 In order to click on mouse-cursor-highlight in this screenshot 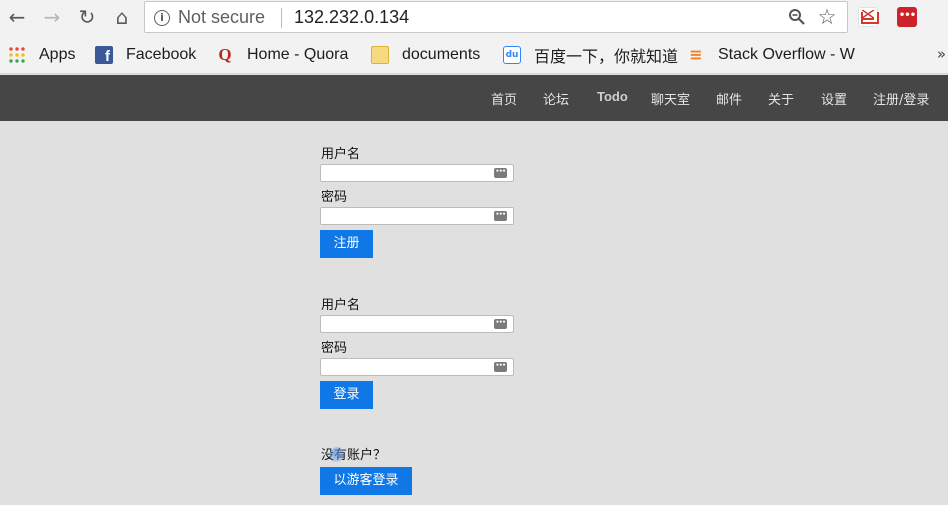, I will do `click(337, 455)`.